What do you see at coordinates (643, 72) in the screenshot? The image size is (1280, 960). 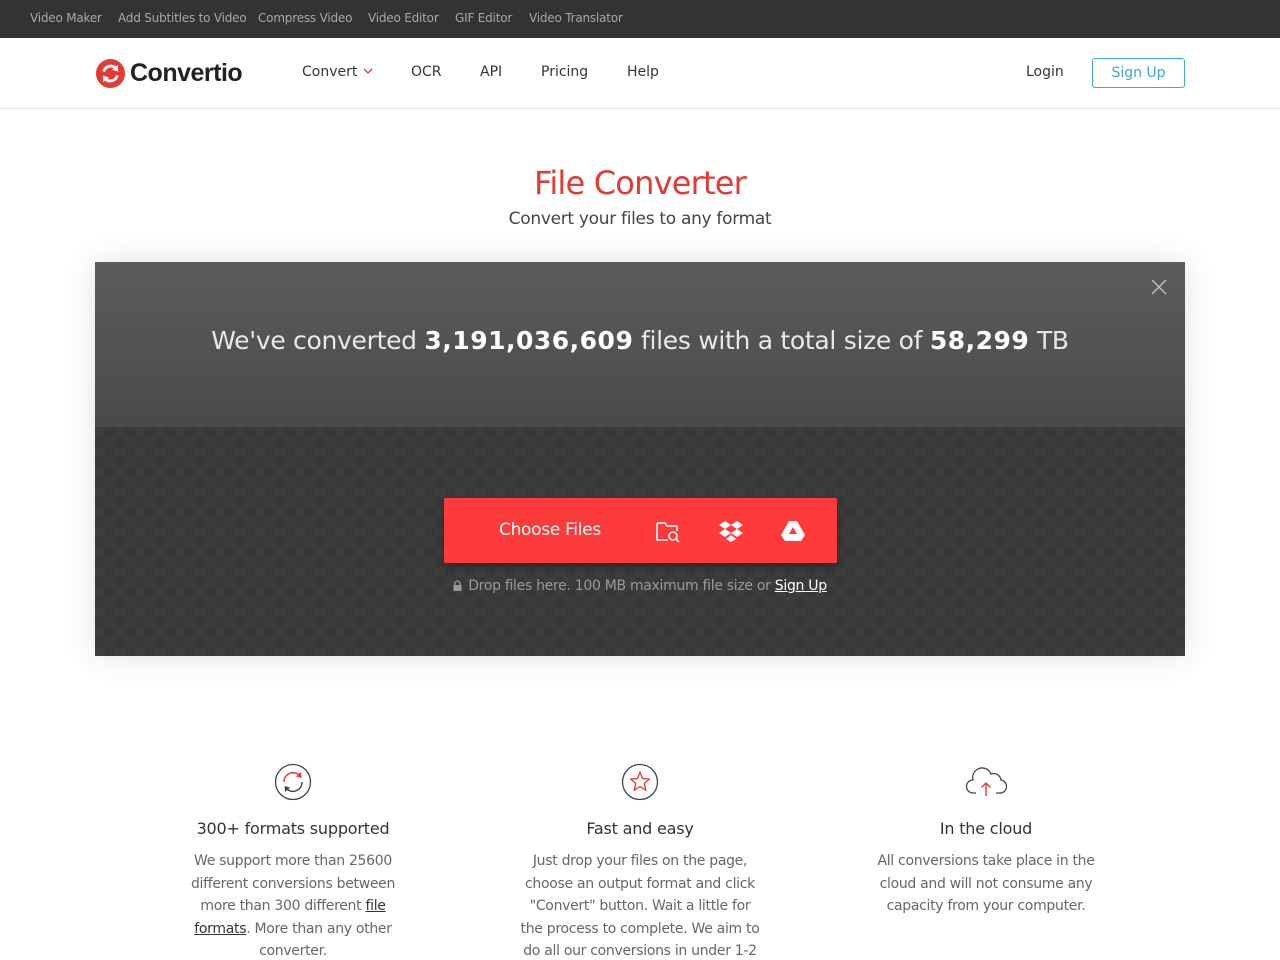 I see `nav-help: Help` at bounding box center [643, 72].